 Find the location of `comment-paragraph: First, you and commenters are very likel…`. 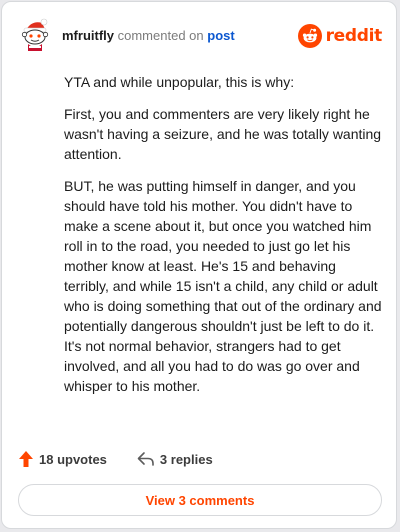

comment-paragraph: First, you and commenters are very likel… is located at coordinates (223, 134).